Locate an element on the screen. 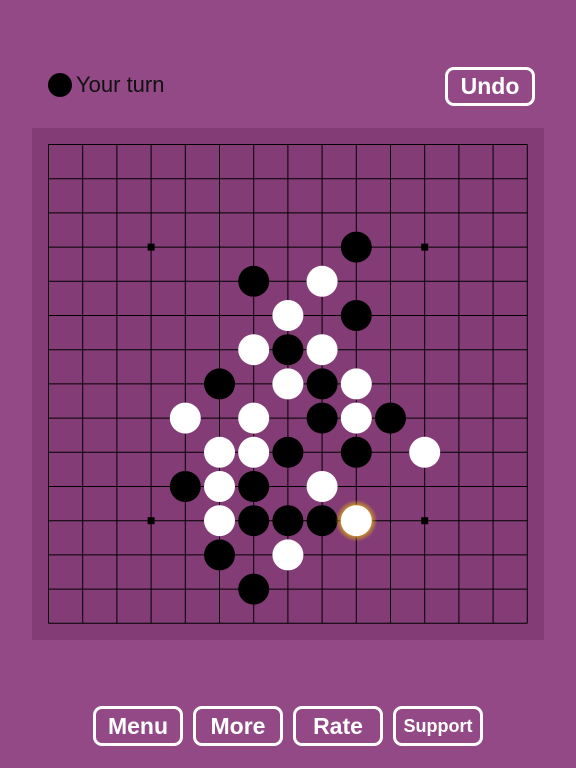 Image resolution: width=576 pixels, height=768 pixels. support-button: Support is located at coordinates (438, 726).